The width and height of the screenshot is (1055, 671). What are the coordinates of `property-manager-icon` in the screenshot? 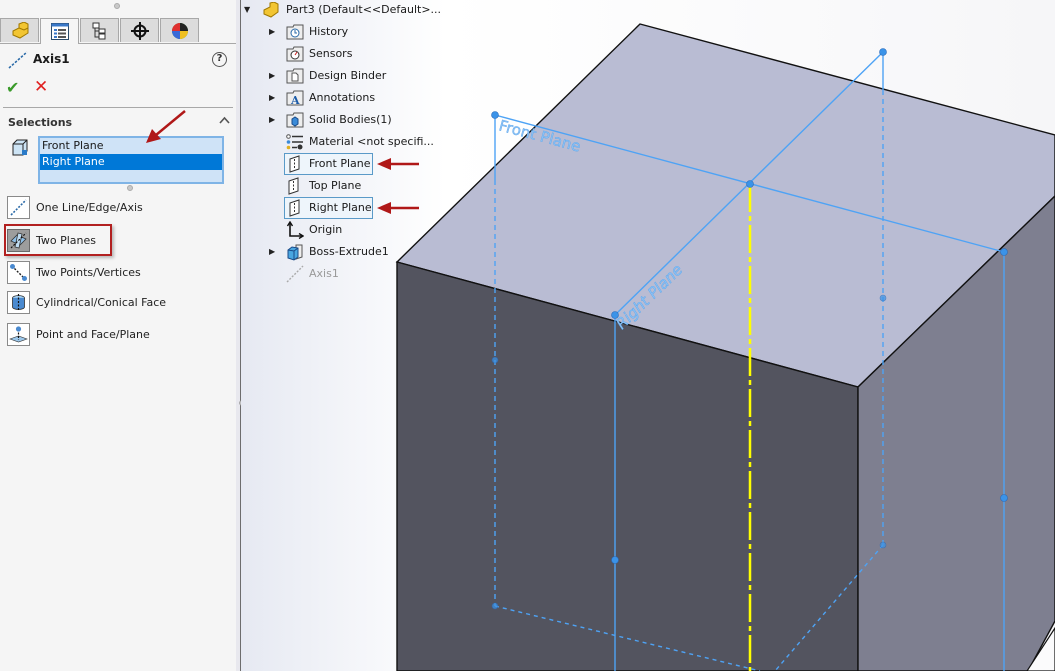 It's located at (59, 31).